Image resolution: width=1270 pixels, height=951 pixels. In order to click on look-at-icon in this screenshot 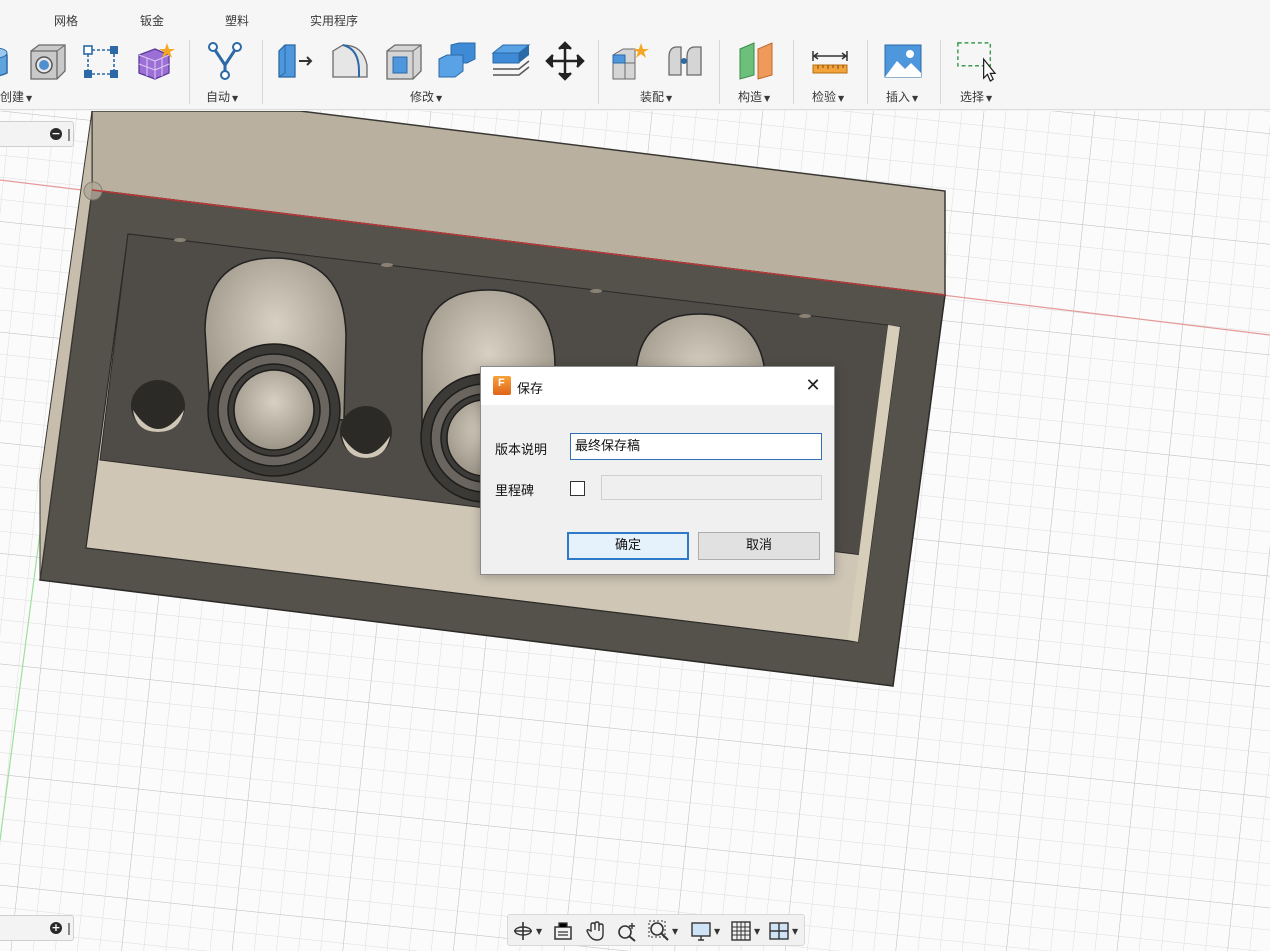, I will do `click(563, 931)`.